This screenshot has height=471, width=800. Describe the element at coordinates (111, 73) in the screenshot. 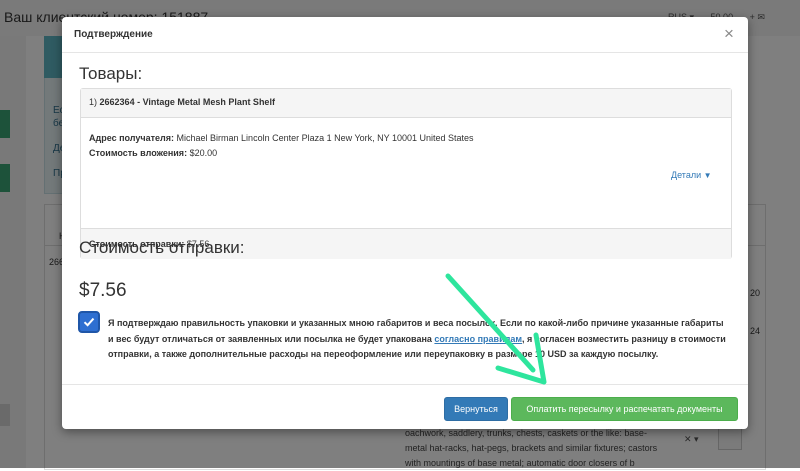

I see `goods-heading: Товары:` at that location.